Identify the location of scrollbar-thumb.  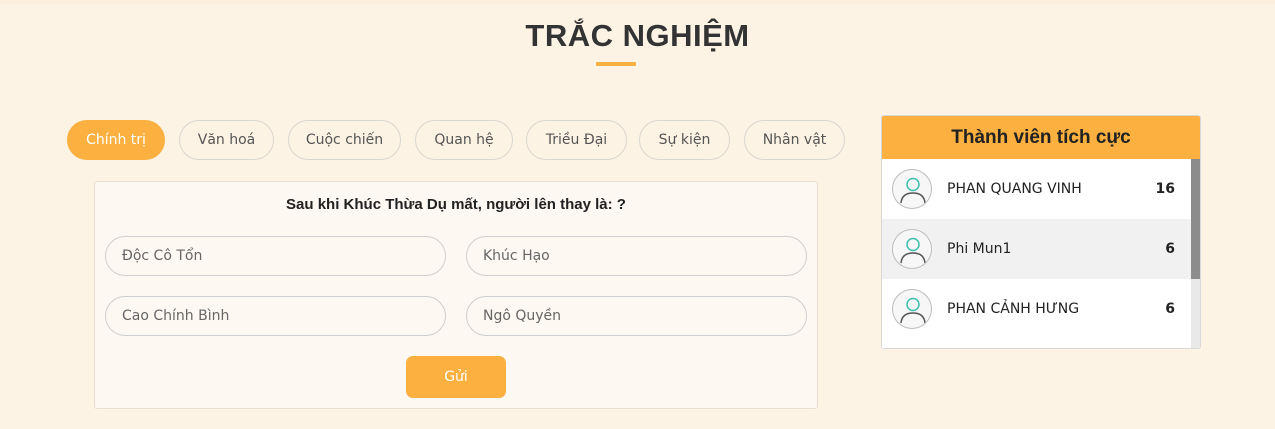
(1195, 219).